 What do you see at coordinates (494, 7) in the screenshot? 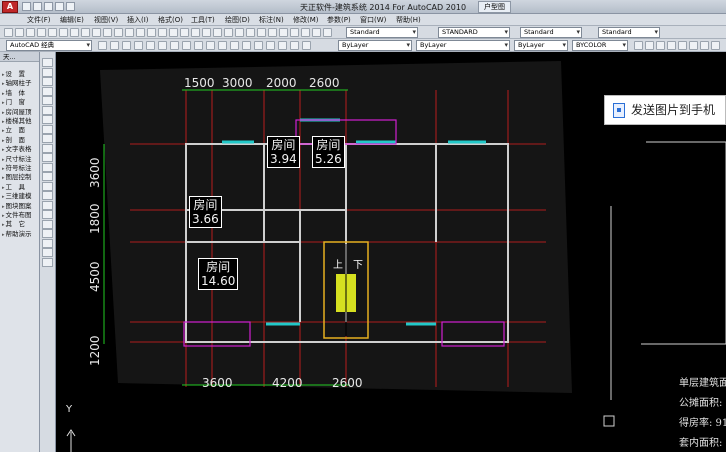
I see `drawing-tab: 户型图` at bounding box center [494, 7].